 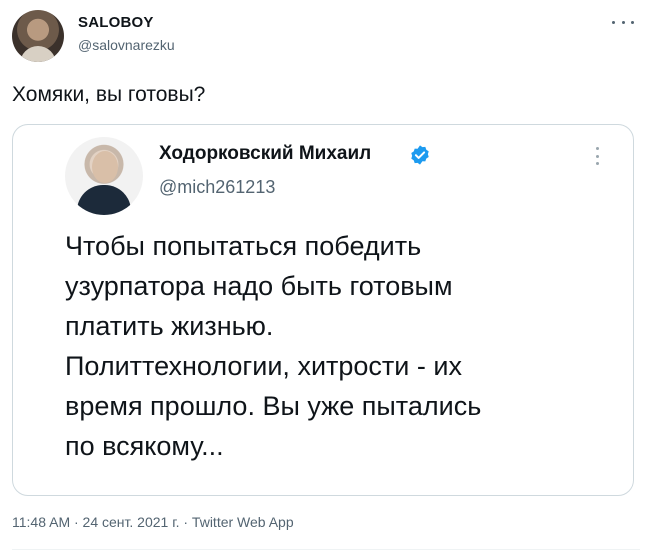 I want to click on quoted-avatar, so click(x=104, y=176).